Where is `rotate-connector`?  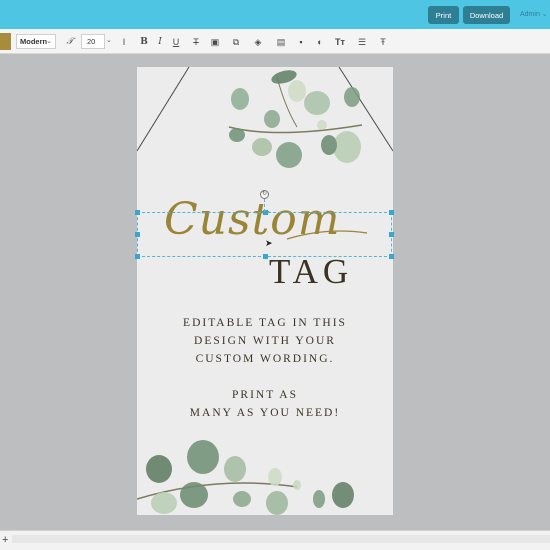 rotate-connector is located at coordinates (264, 205).